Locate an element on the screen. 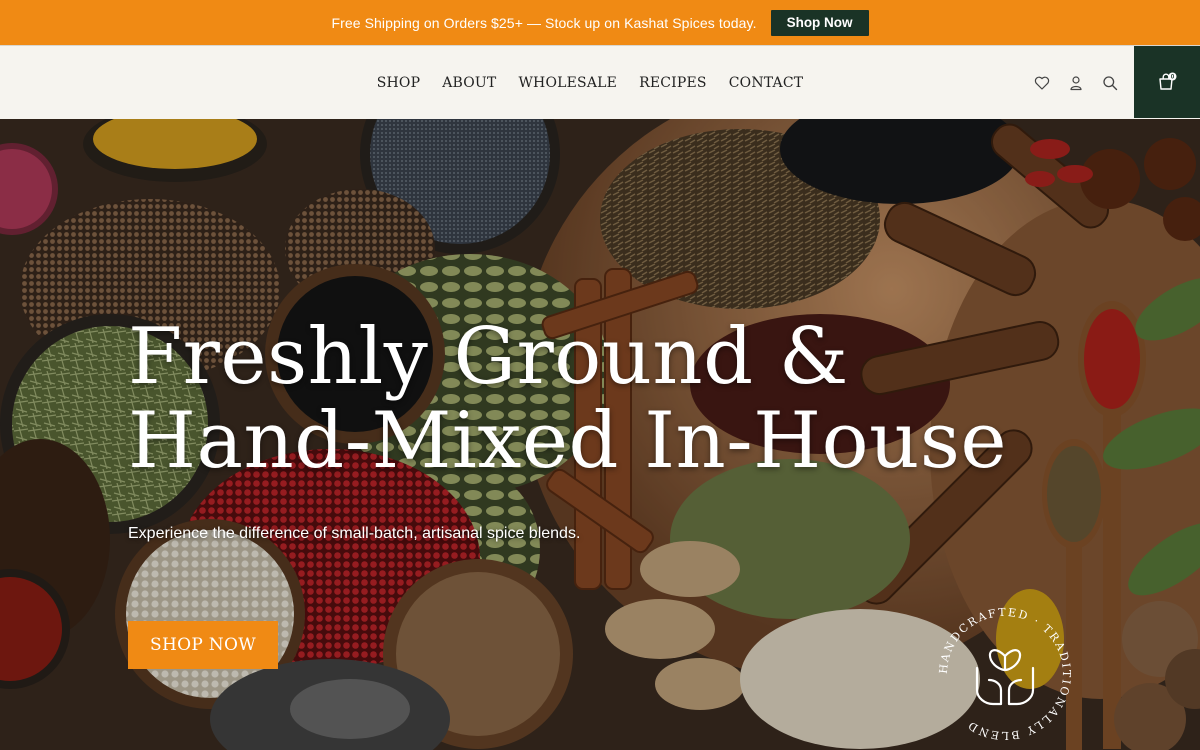 This screenshot has height=750, width=1200. cart-button: 0 is located at coordinates (1167, 82).